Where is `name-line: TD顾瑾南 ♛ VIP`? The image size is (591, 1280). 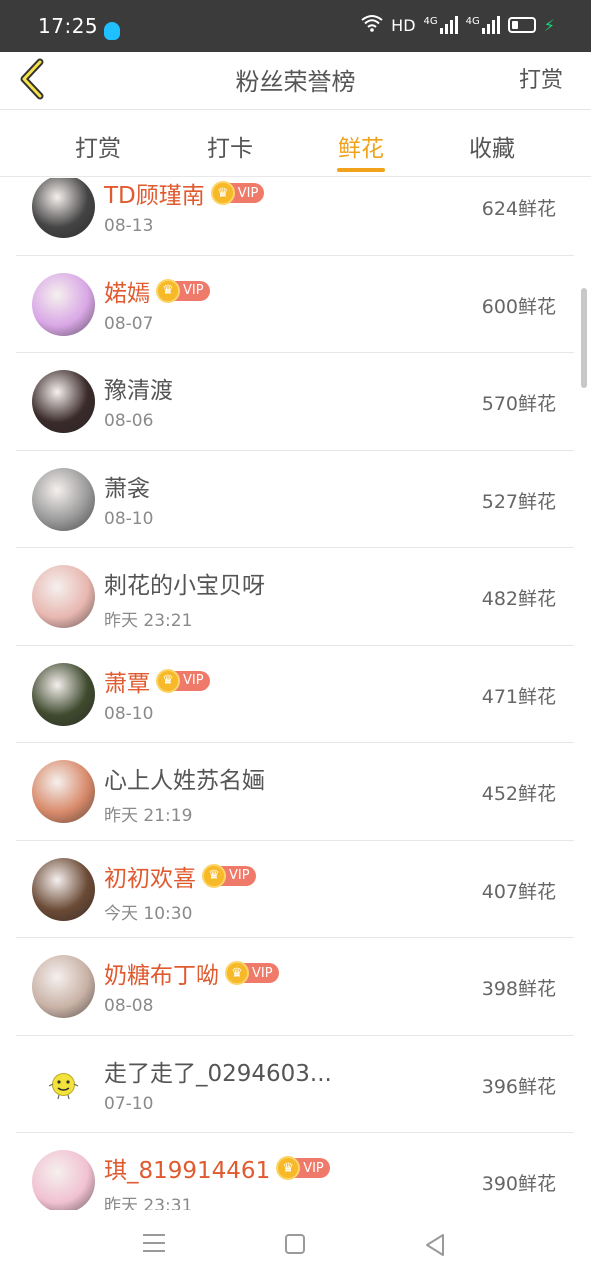 name-line: TD顾瑾南 ♛ VIP is located at coordinates (184, 194).